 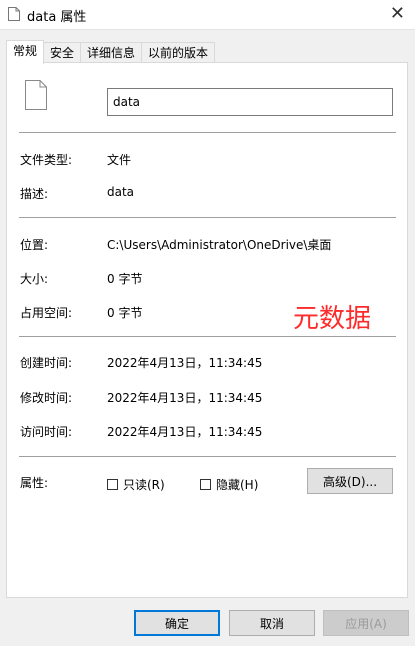 What do you see at coordinates (34, 245) in the screenshot?
I see `location-label: 位置:` at bounding box center [34, 245].